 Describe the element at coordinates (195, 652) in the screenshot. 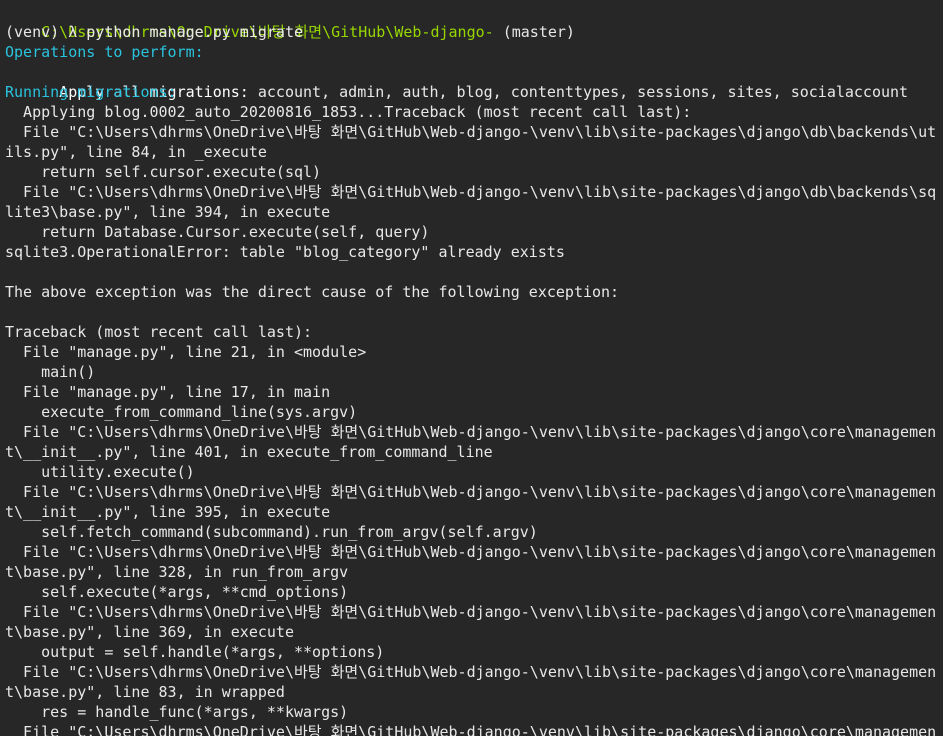

I see `output-line: output = self.handle(*args, **options)` at that location.